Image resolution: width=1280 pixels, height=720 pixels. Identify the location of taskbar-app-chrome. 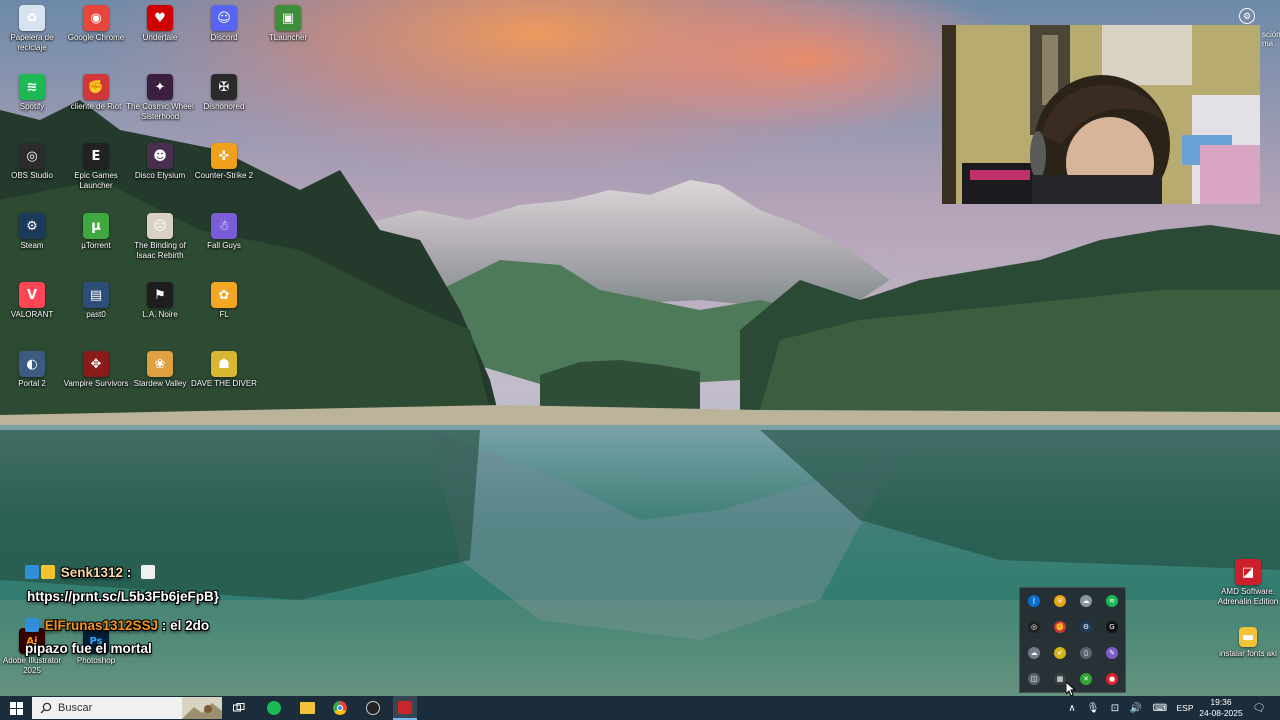
(340, 708).